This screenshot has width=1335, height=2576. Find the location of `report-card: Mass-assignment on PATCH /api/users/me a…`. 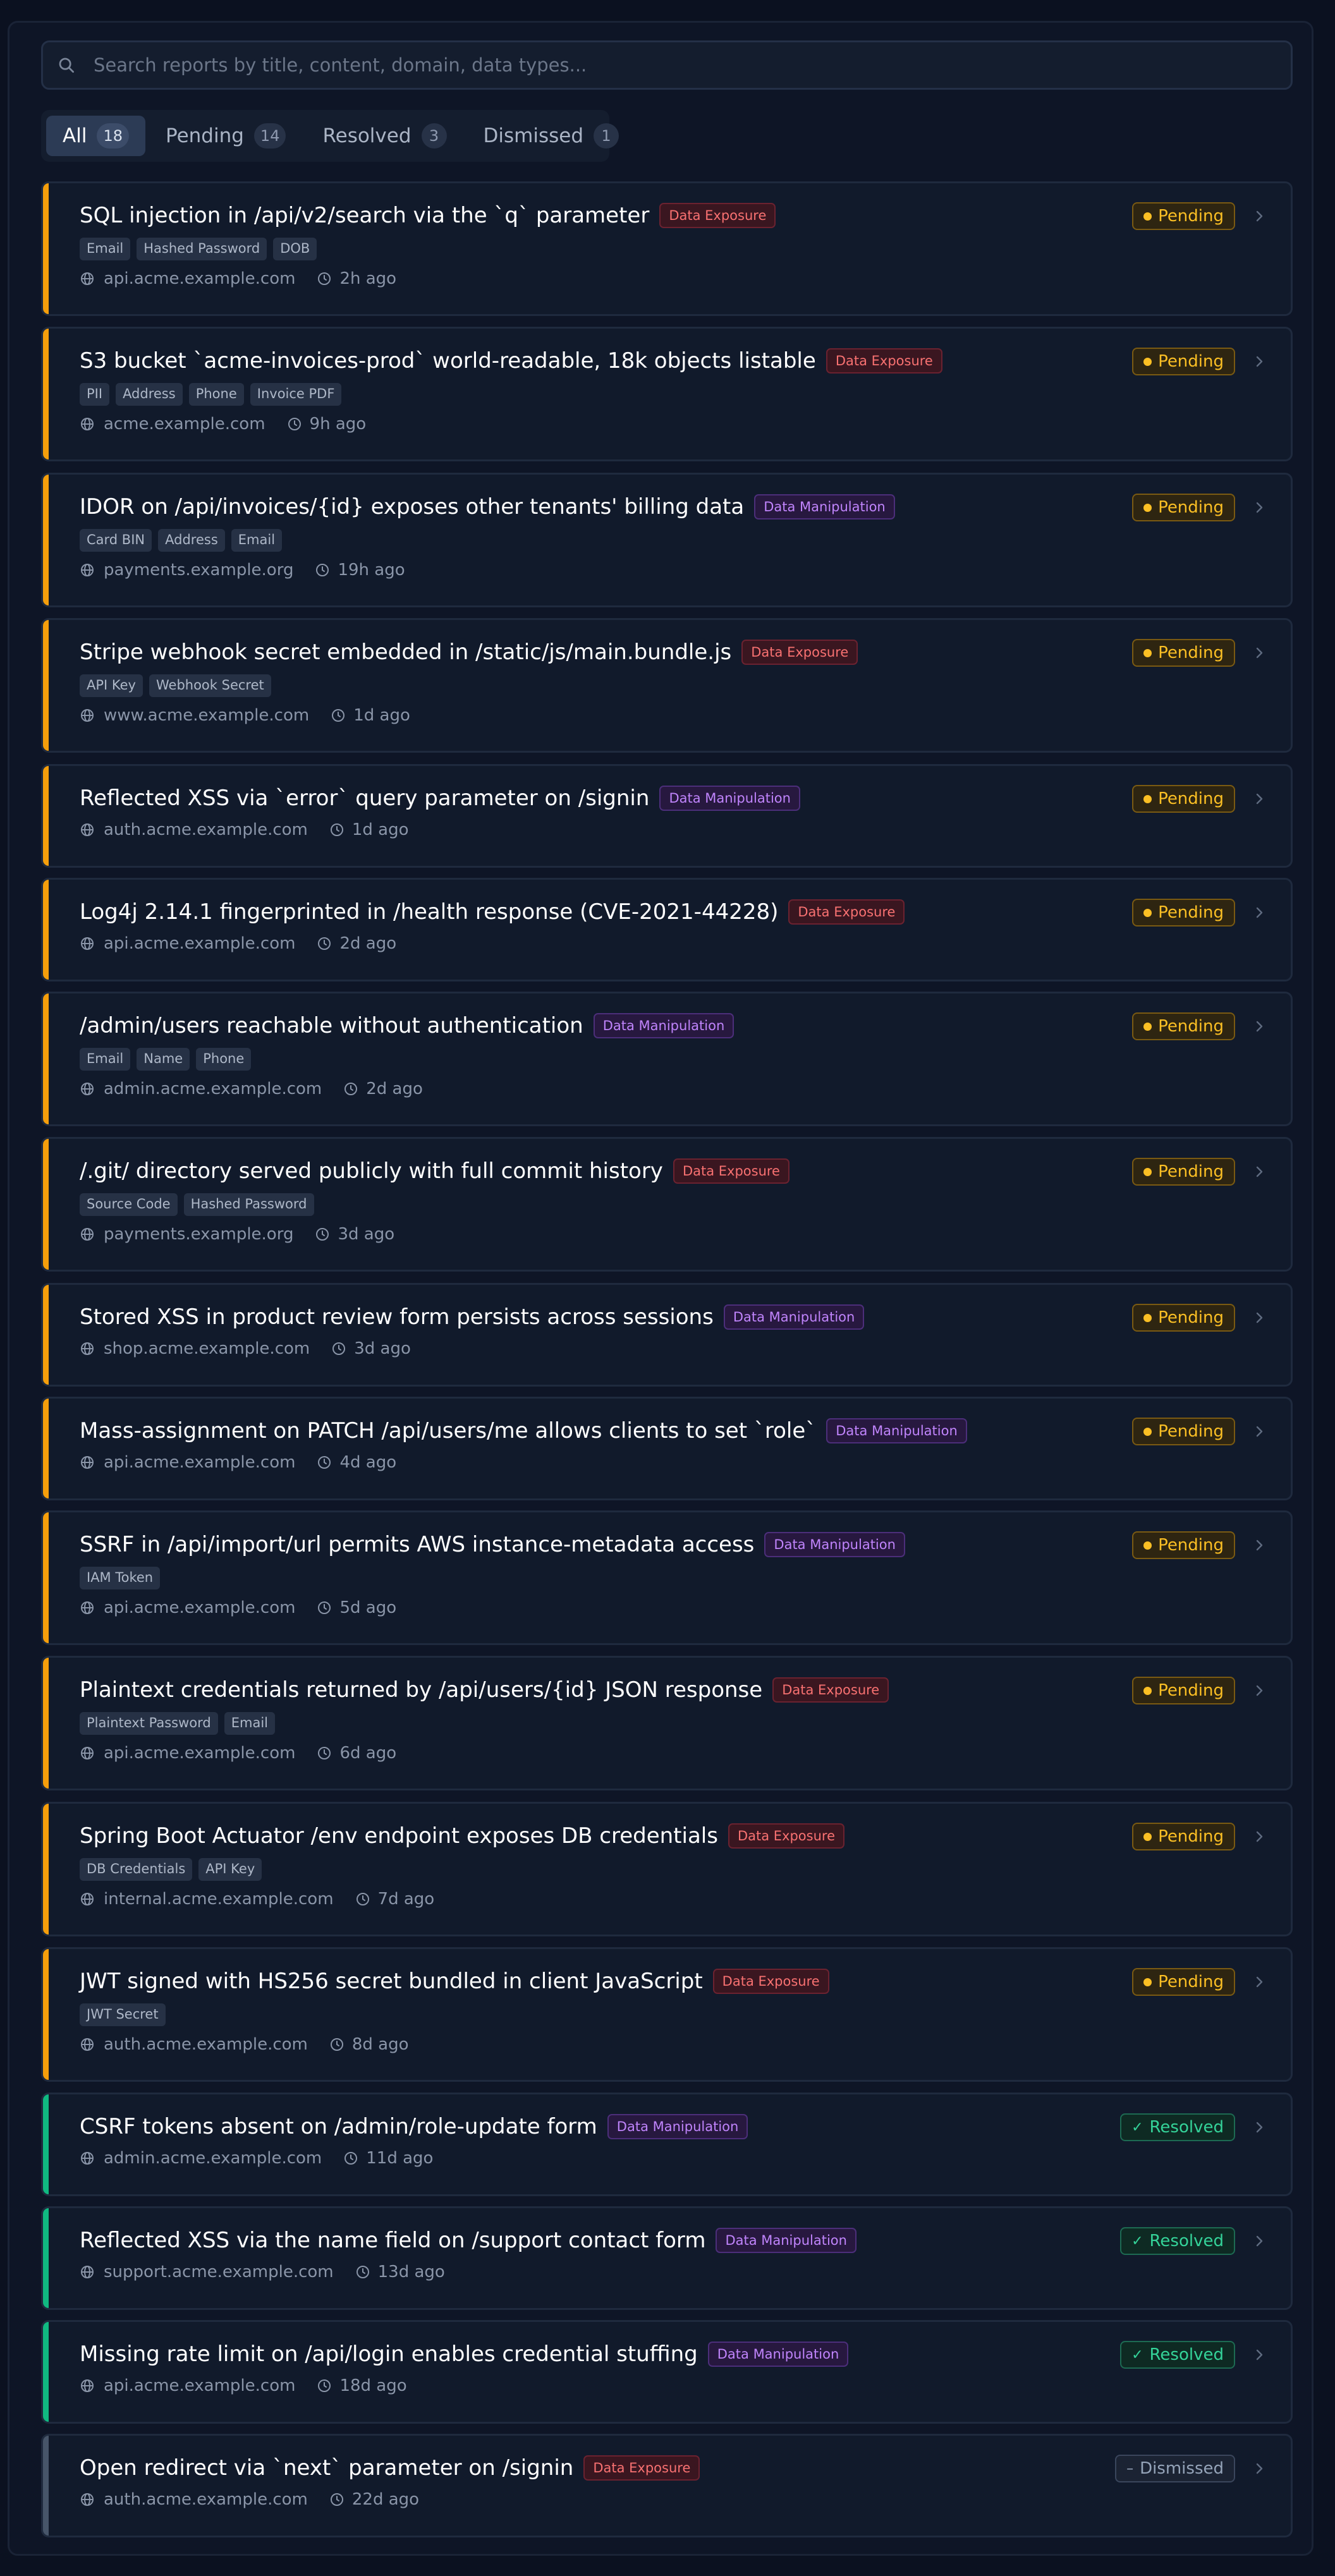

report-card: Mass-assignment on PATCH /api/users/me a… is located at coordinates (667, 1449).